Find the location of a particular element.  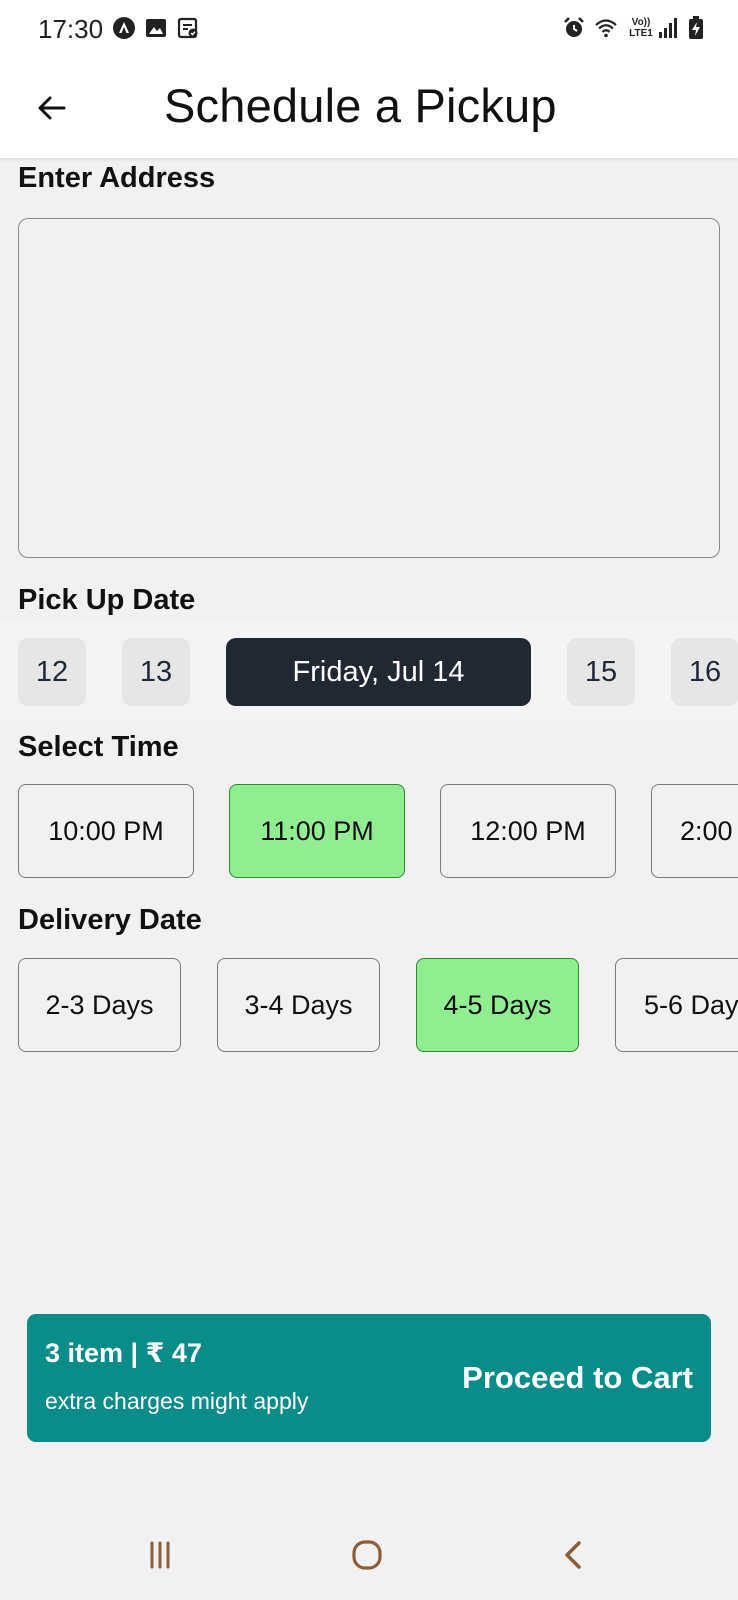

lte-signal-icon: Vo)) LTE1 is located at coordinates (641, 28).